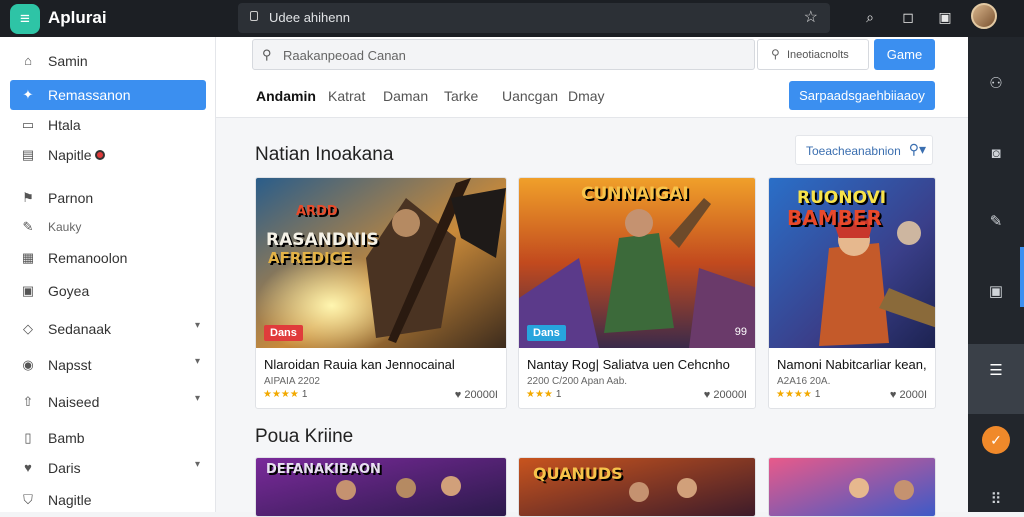  I want to click on sidebar-item-nagitle: ⛉ Nagitle, so click(108, 500).